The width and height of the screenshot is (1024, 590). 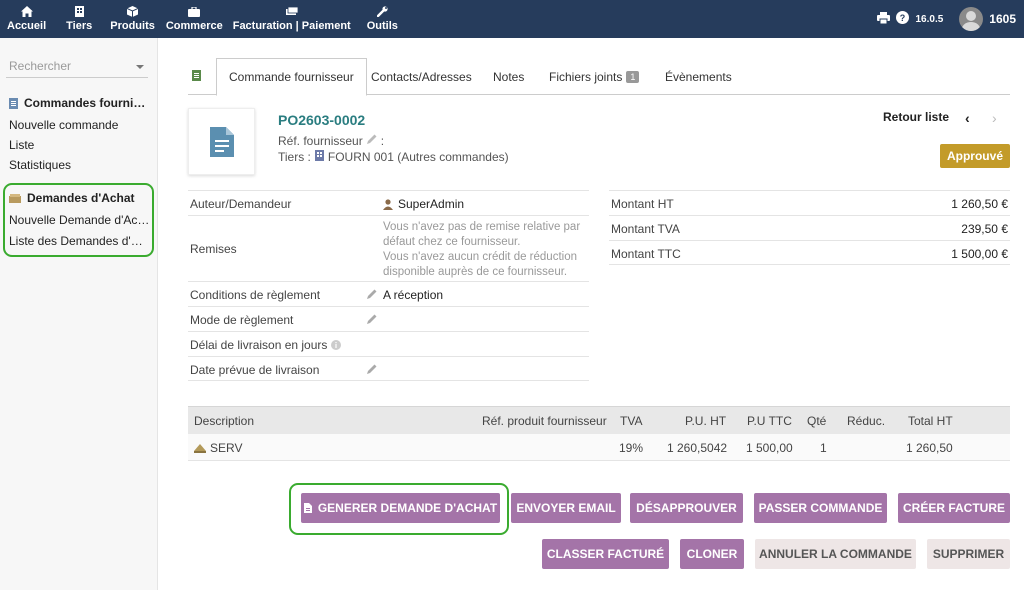 I want to click on cube-icon, so click(x=133, y=11).